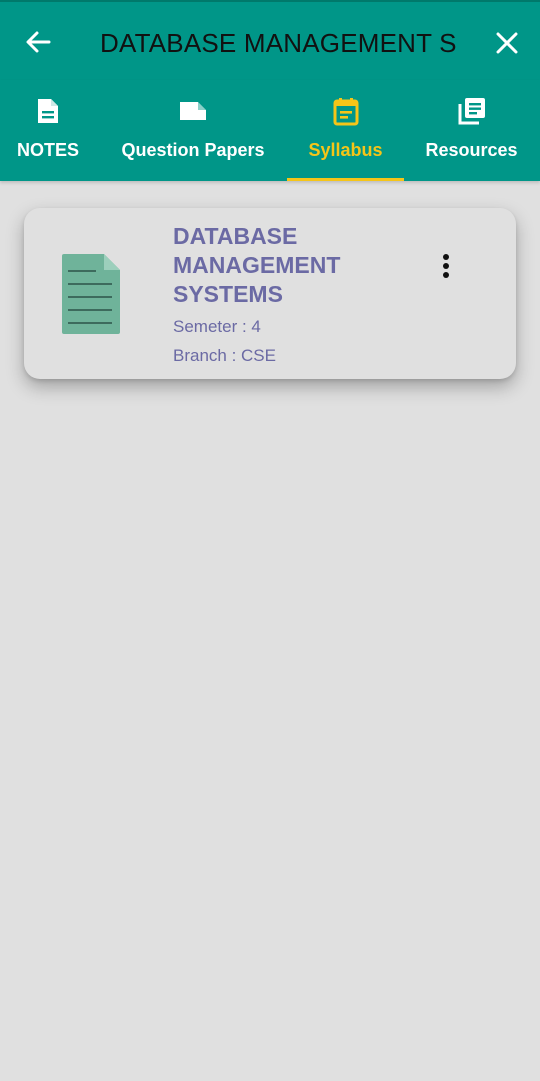  What do you see at coordinates (345, 112) in the screenshot?
I see `calendar-icon` at bounding box center [345, 112].